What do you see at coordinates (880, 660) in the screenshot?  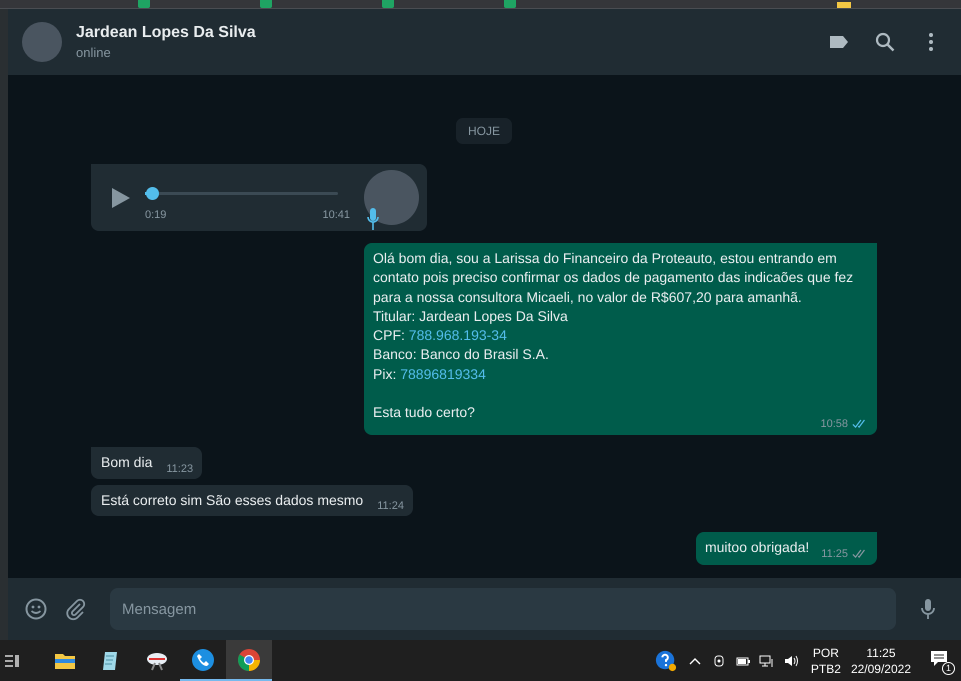 I see `clock: 11:25 22/09/2022` at bounding box center [880, 660].